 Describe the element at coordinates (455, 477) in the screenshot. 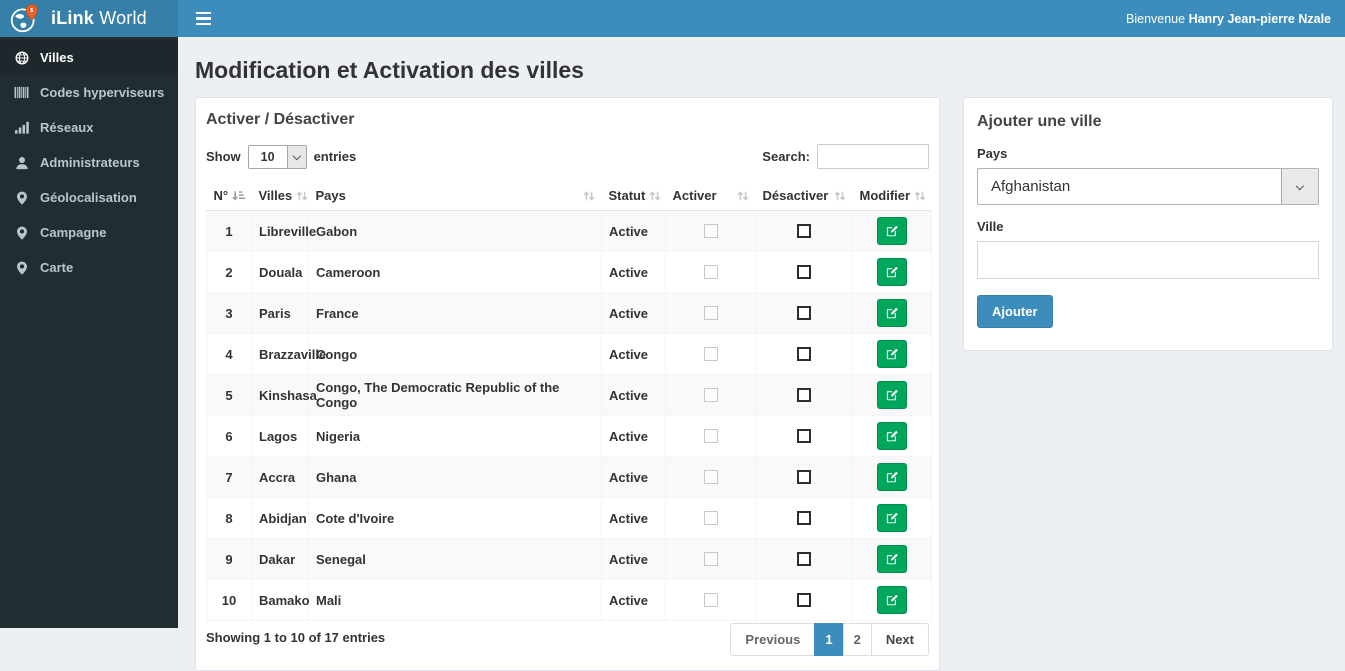

I see `pays-cell: Ghana` at that location.